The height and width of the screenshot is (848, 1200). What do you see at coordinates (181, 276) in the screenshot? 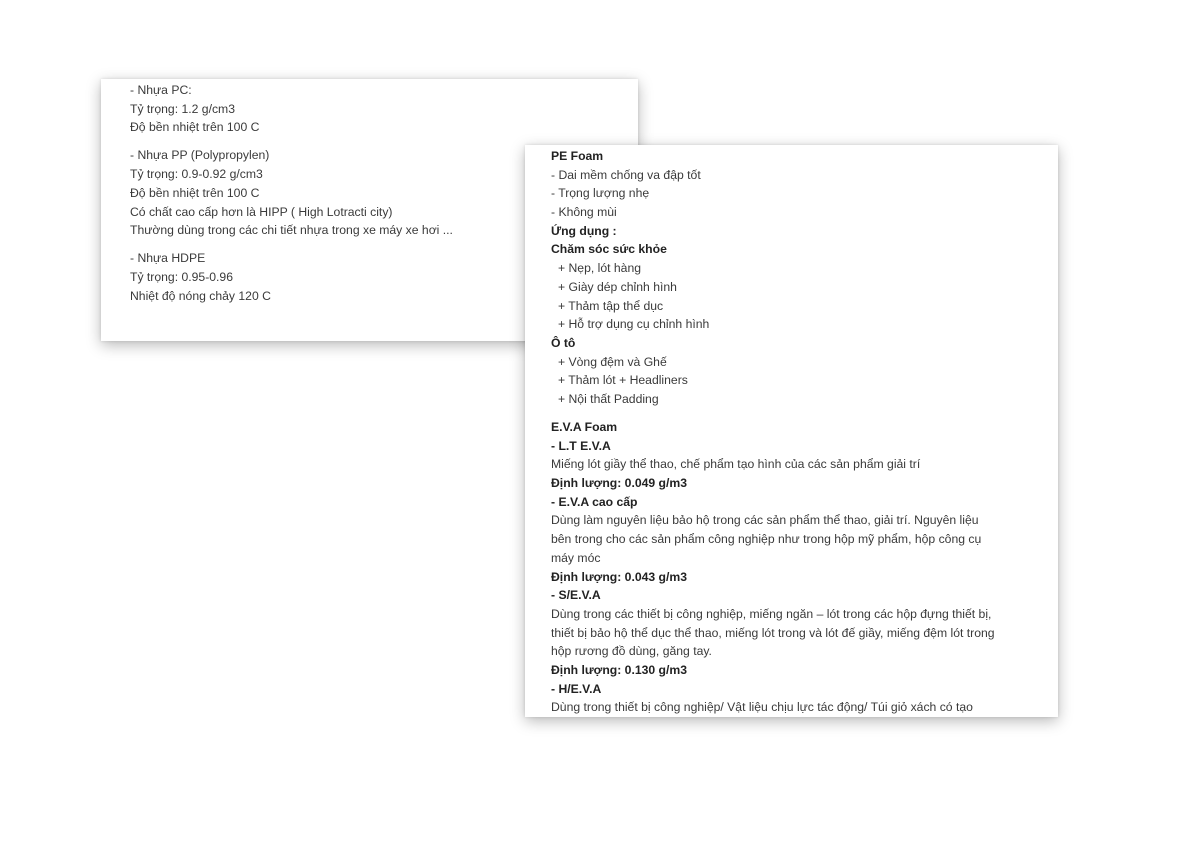
I see `hdpe-line: Tỷ trọng: 0.95-0.96` at bounding box center [181, 276].